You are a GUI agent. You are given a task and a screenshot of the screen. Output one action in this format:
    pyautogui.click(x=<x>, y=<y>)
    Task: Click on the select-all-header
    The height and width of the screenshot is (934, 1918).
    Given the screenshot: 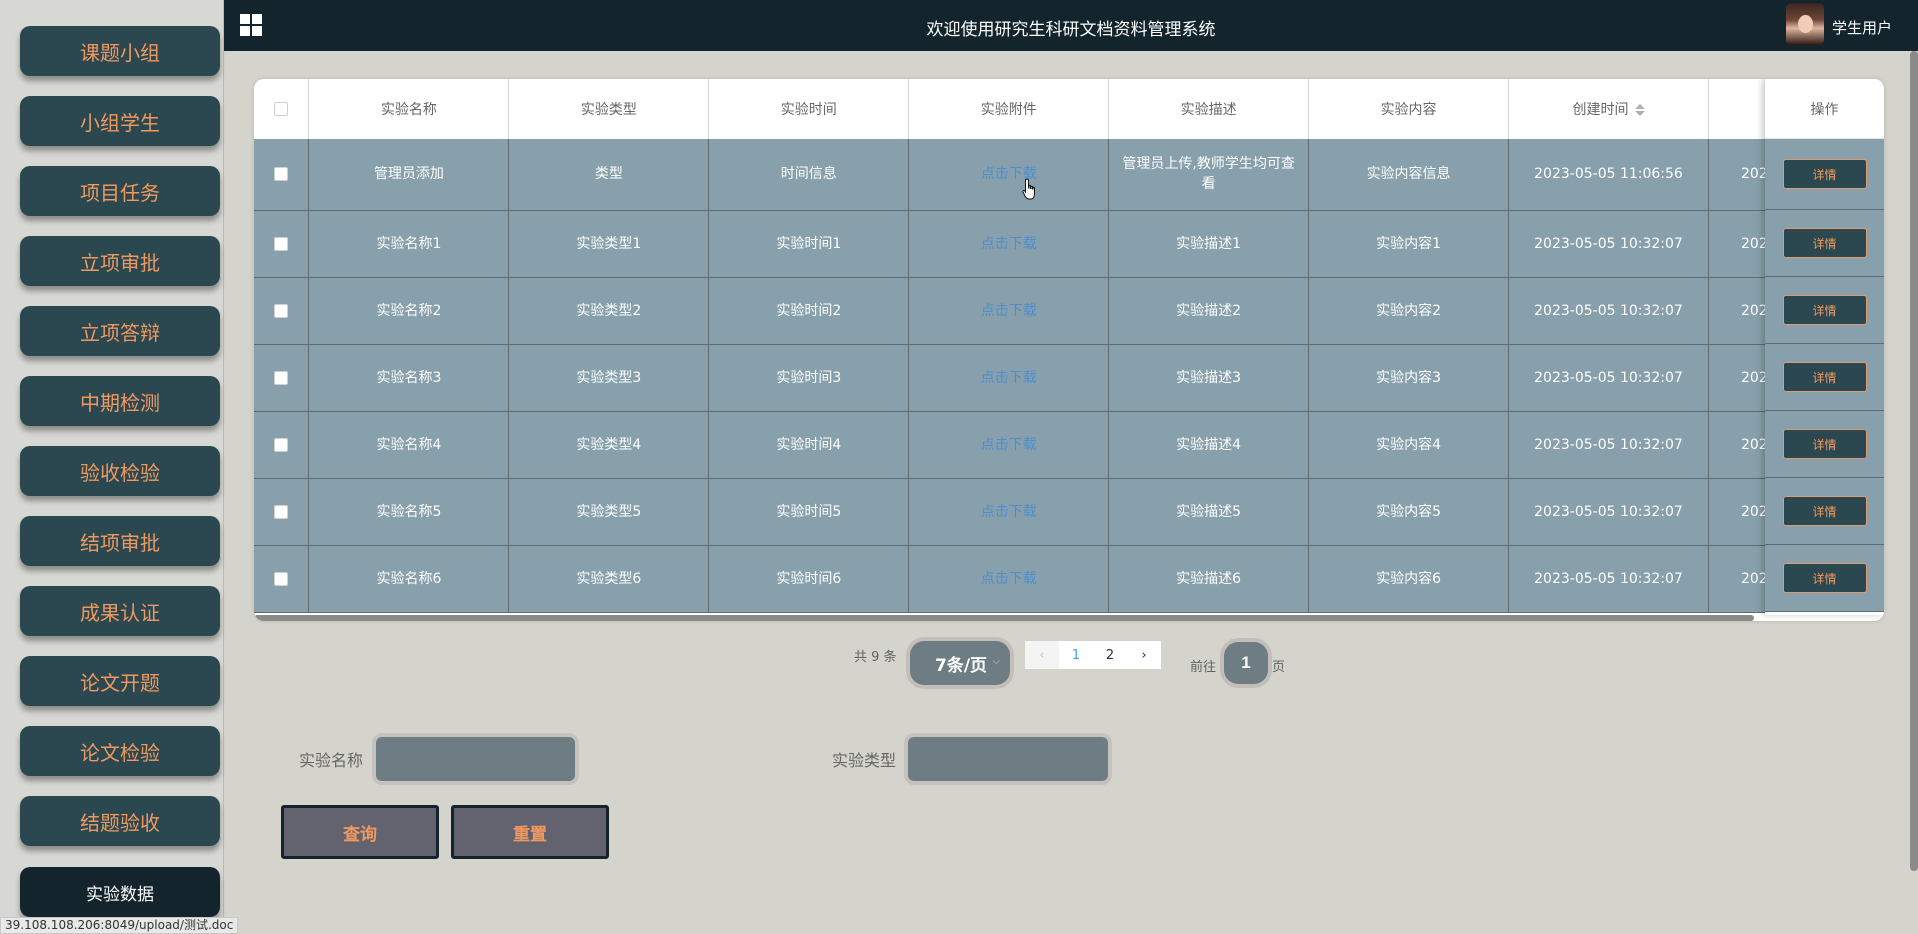 What is the action you would take?
    pyautogui.click(x=282, y=109)
    